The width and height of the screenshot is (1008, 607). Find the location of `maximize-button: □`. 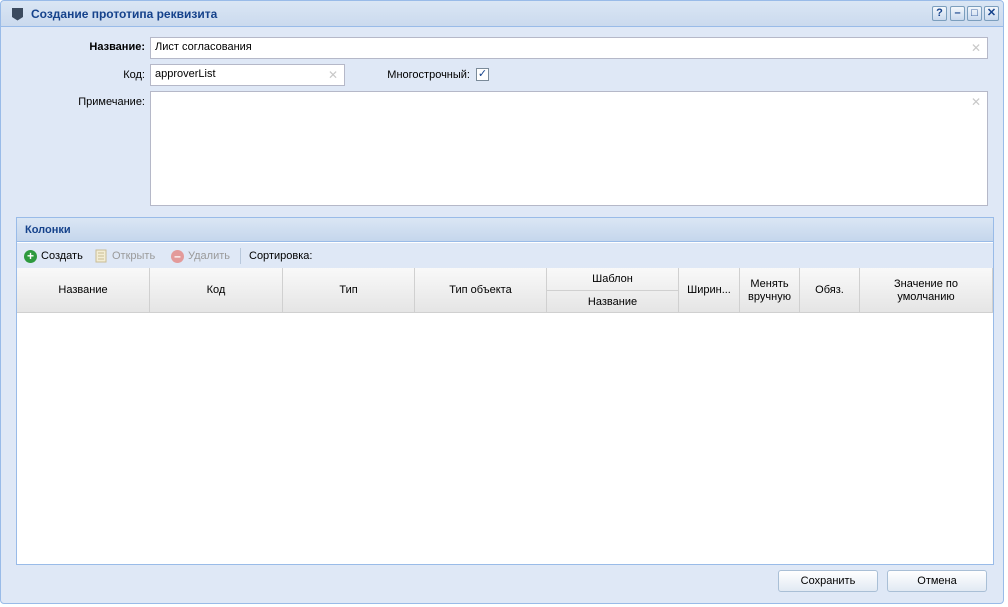

maximize-button: □ is located at coordinates (974, 13).